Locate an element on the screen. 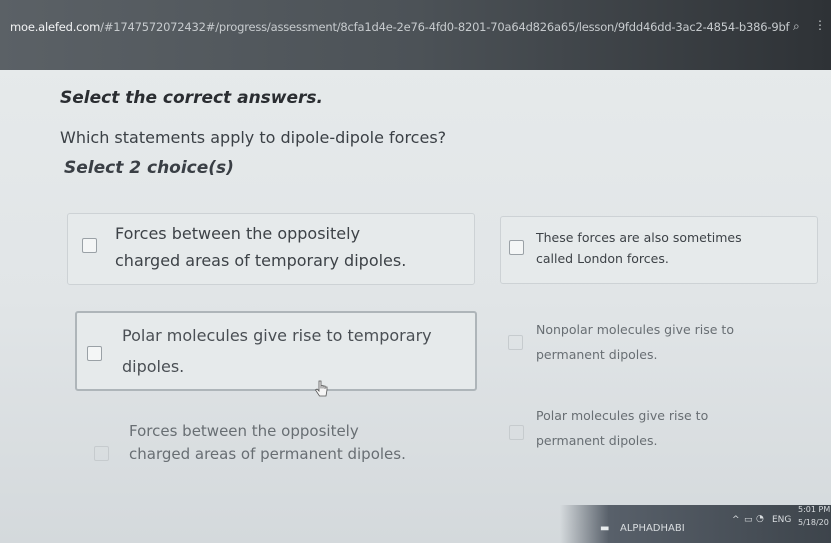 The width and height of the screenshot is (831, 543). zoom-icon: ⌕ is located at coordinates (796, 26).